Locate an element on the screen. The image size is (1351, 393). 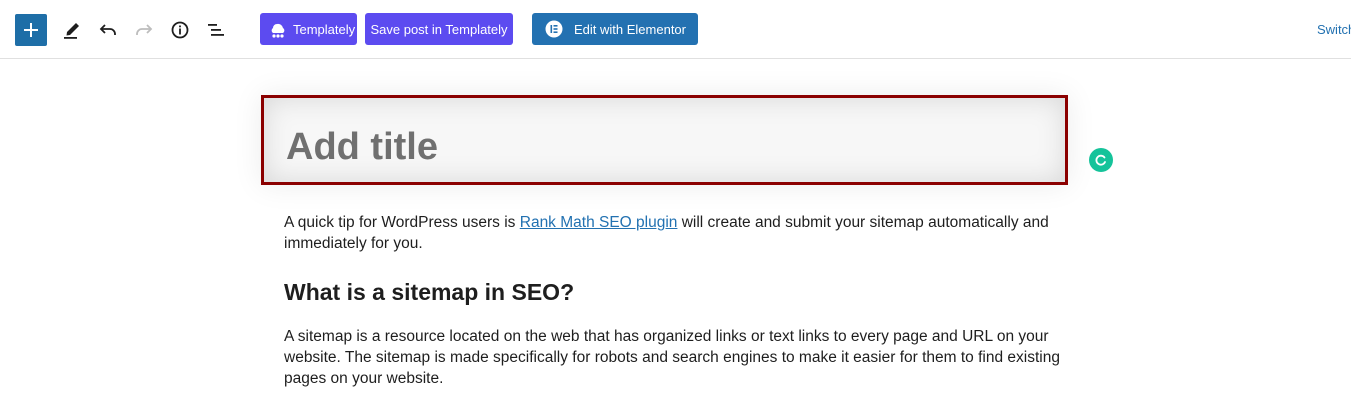
switch-link: Switch is located at coordinates (1334, 29).